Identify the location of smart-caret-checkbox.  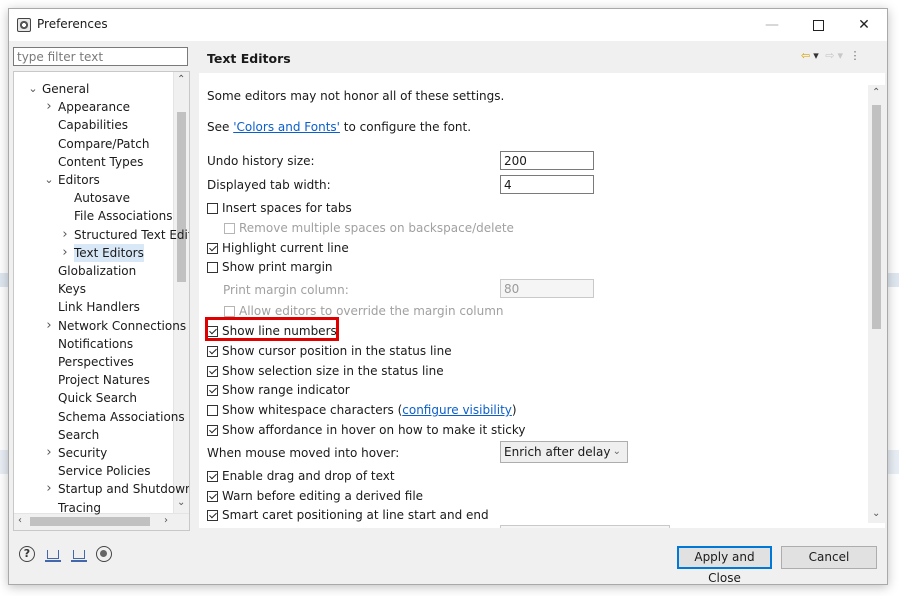
(212, 515).